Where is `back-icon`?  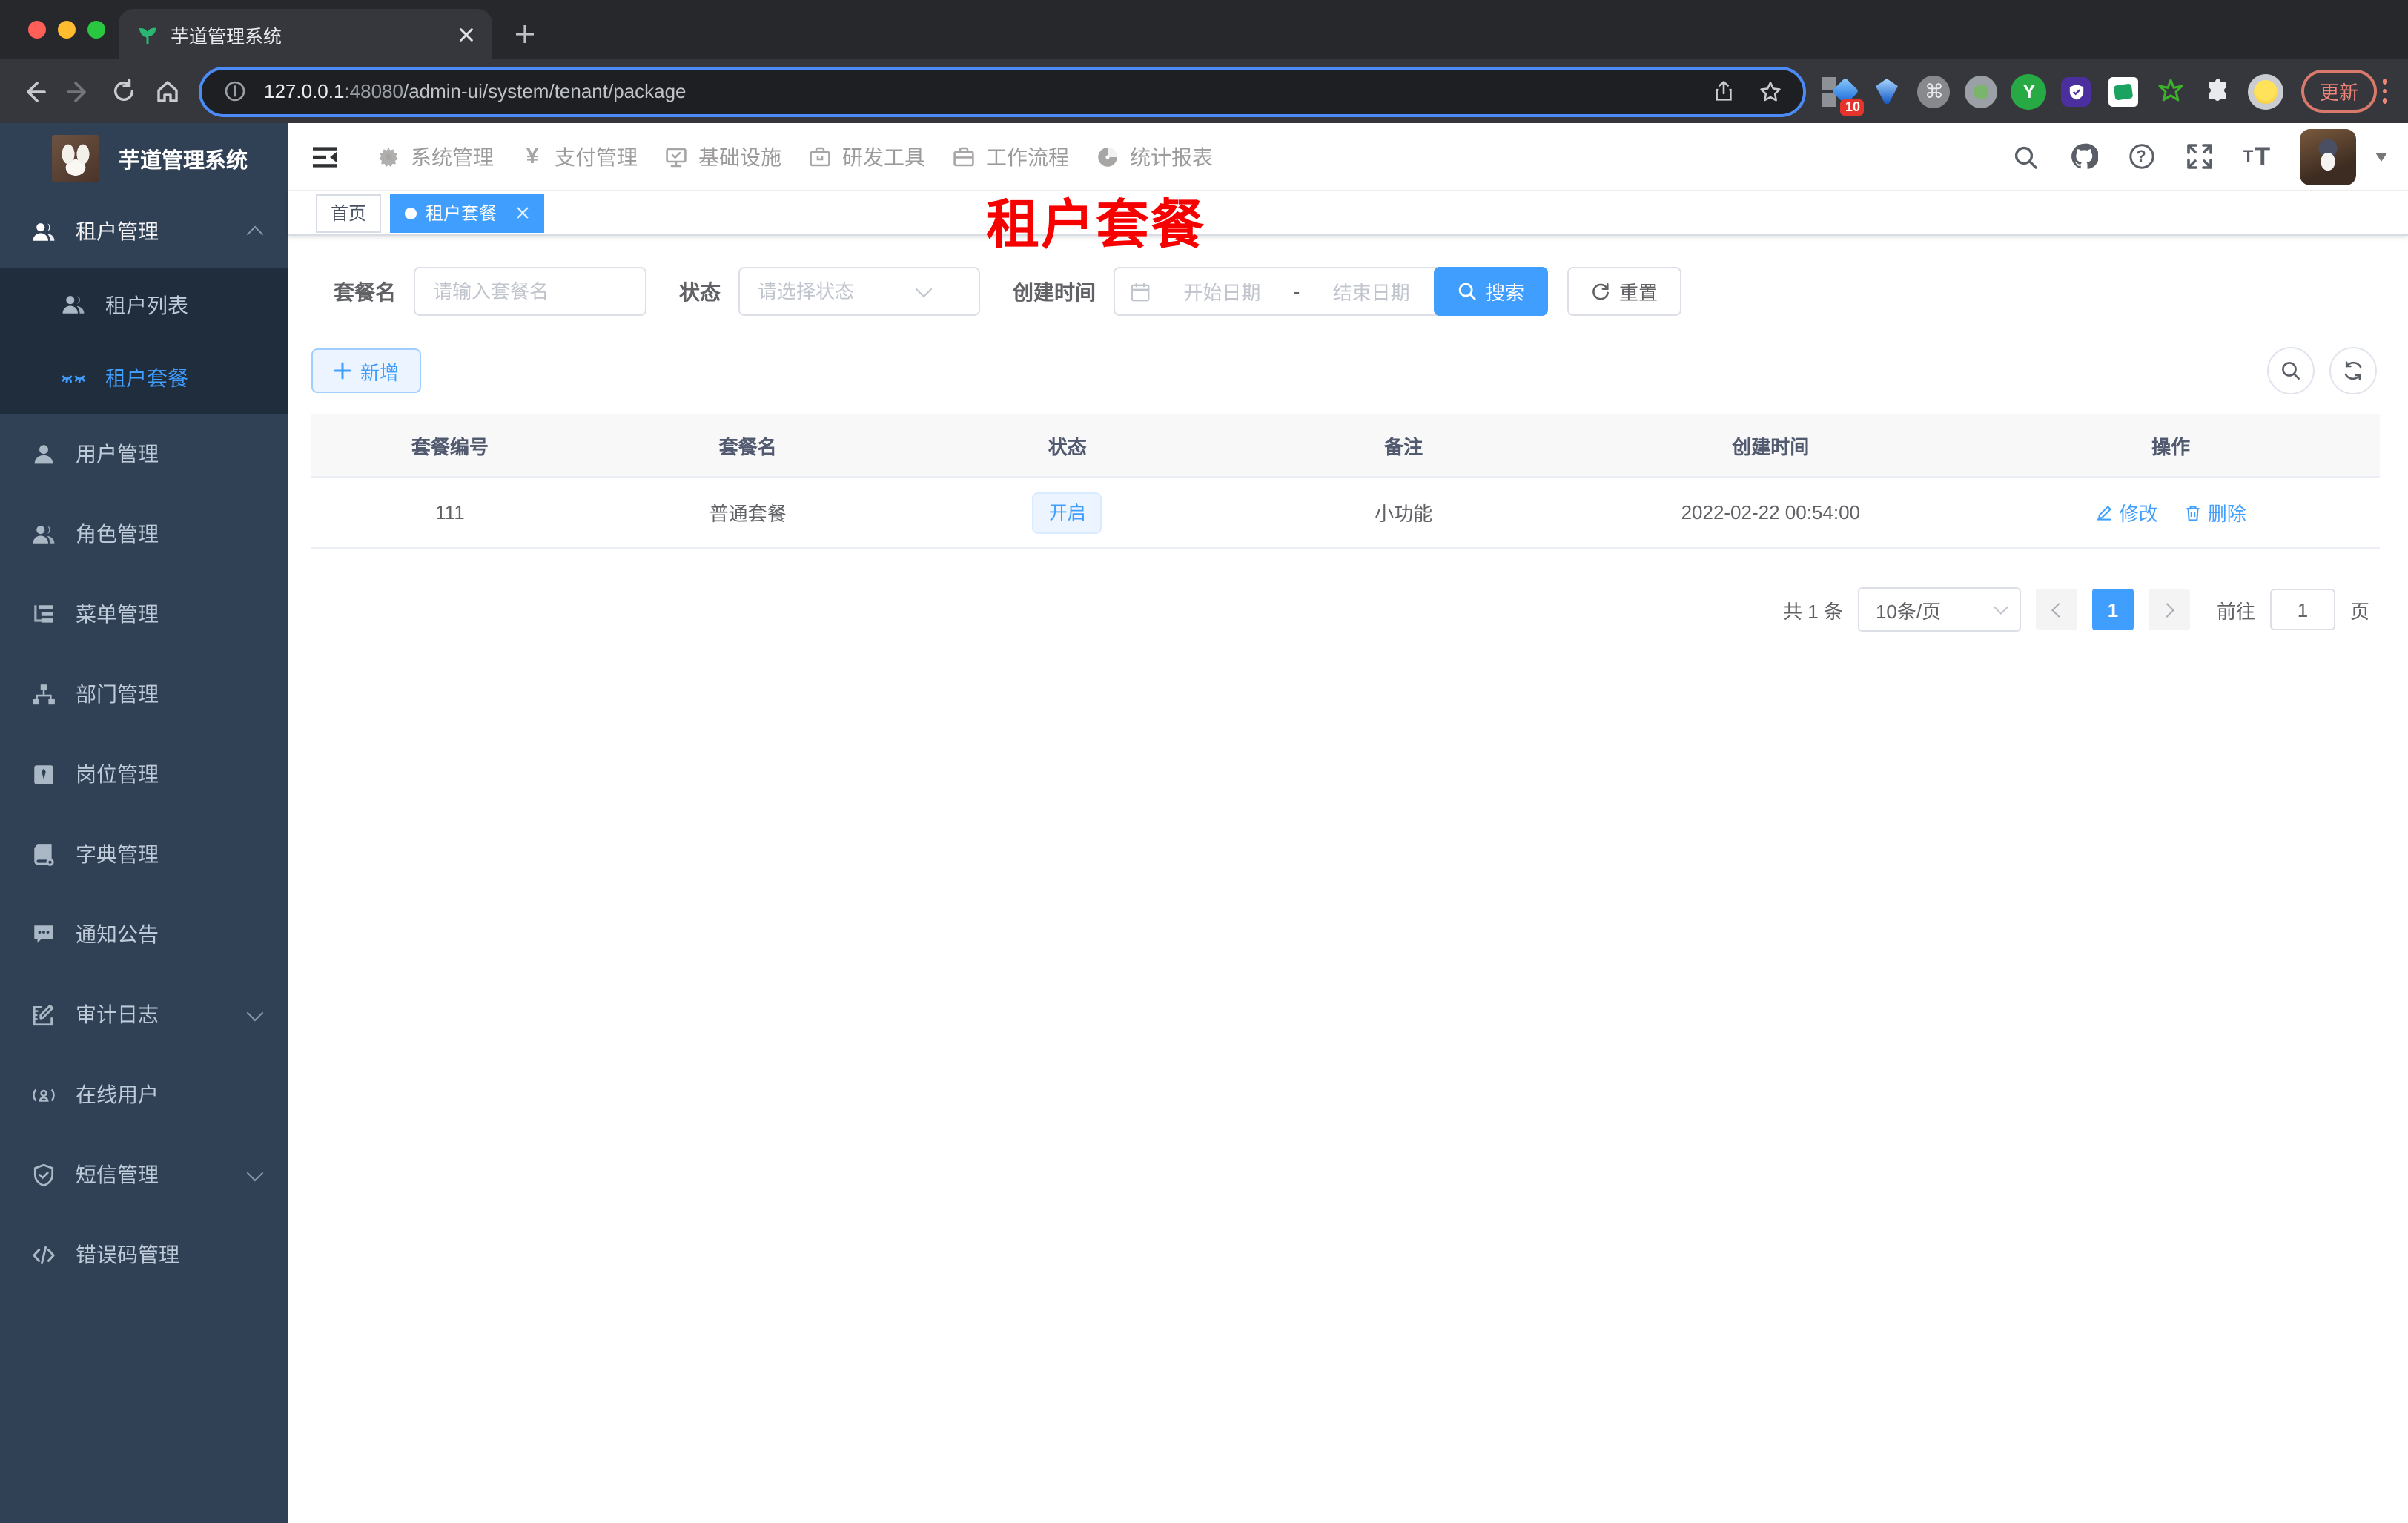 back-icon is located at coordinates (34, 91).